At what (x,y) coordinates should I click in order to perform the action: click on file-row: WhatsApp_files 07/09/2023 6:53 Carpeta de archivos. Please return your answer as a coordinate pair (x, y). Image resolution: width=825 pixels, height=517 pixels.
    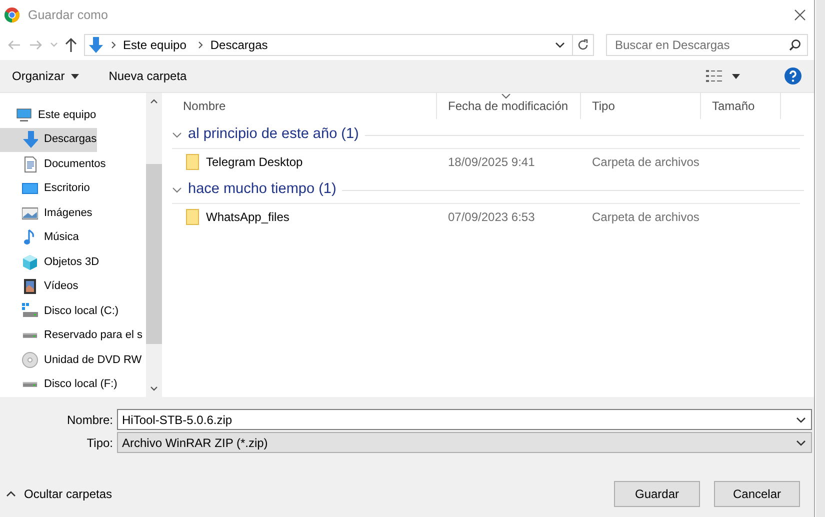
    Looking at the image, I should click on (486, 216).